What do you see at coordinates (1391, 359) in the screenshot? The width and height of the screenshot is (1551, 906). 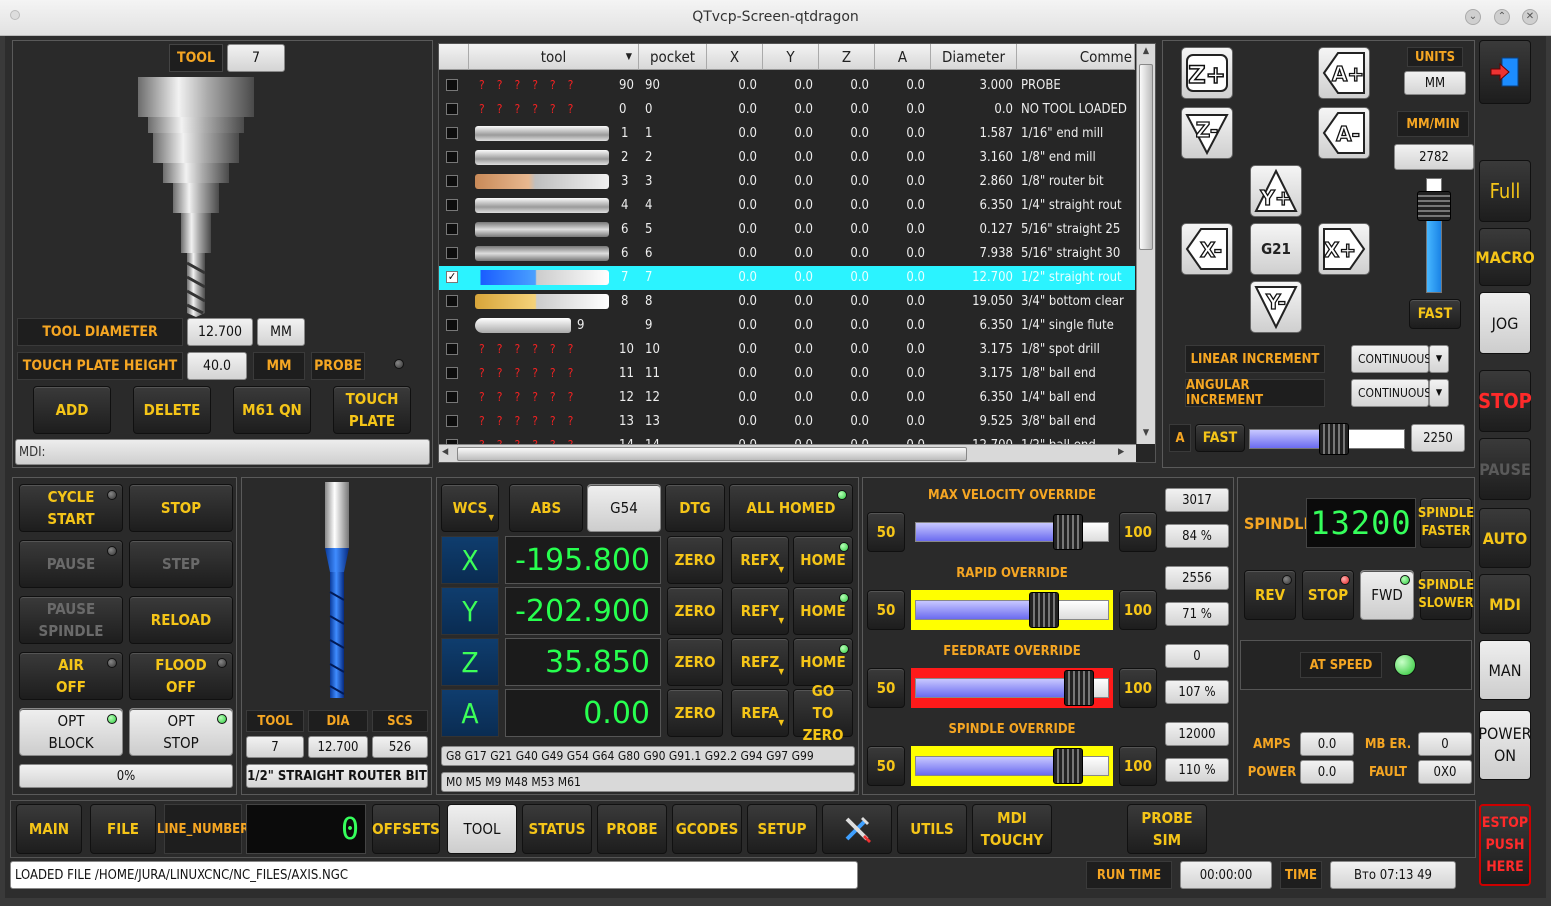 I see `linear-increment-select: CONTINUOUS` at bounding box center [1391, 359].